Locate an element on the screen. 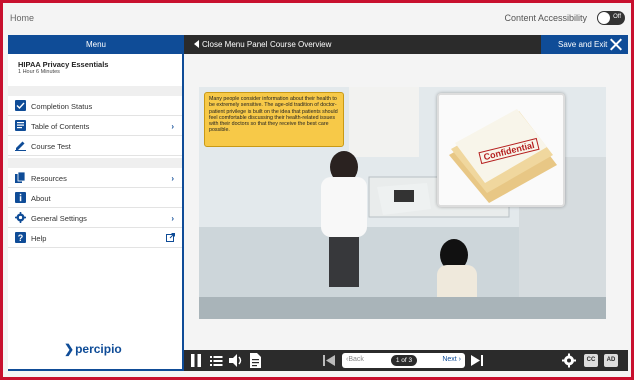 This screenshot has width=634, height=380. course-title: Course Overview is located at coordinates (301, 44).